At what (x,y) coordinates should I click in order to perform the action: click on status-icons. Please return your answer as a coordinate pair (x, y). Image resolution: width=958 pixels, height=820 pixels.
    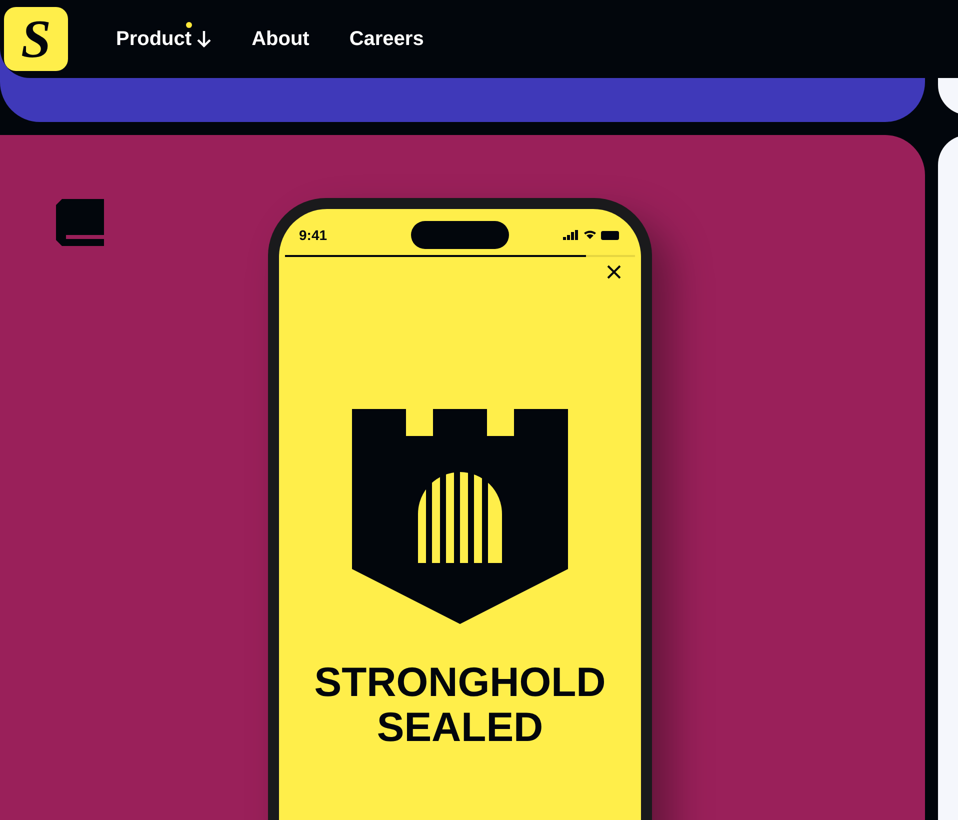
    Looking at the image, I should click on (591, 235).